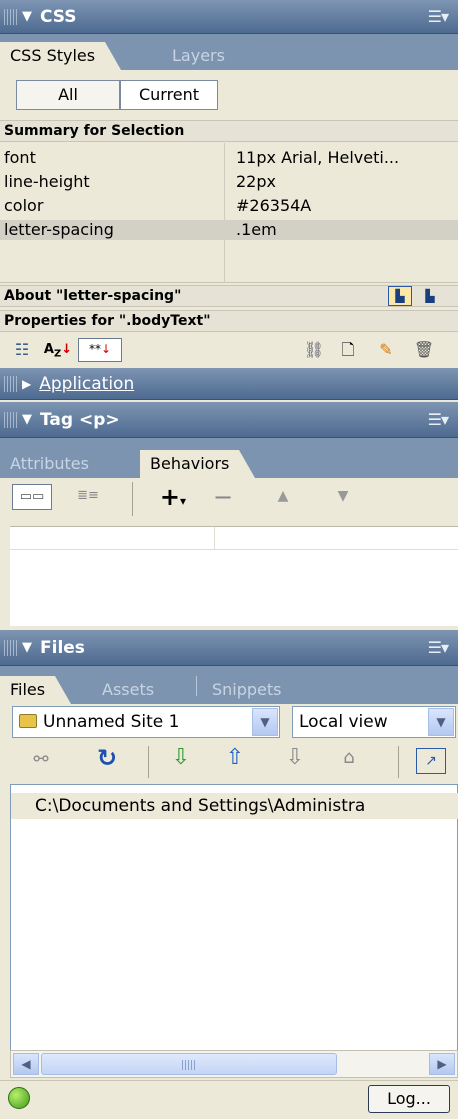 Image resolution: width=458 pixels, height=1119 pixels. Describe the element at coordinates (229, 182) in the screenshot. I see `summary-row-line-height: line-height 22px` at that location.